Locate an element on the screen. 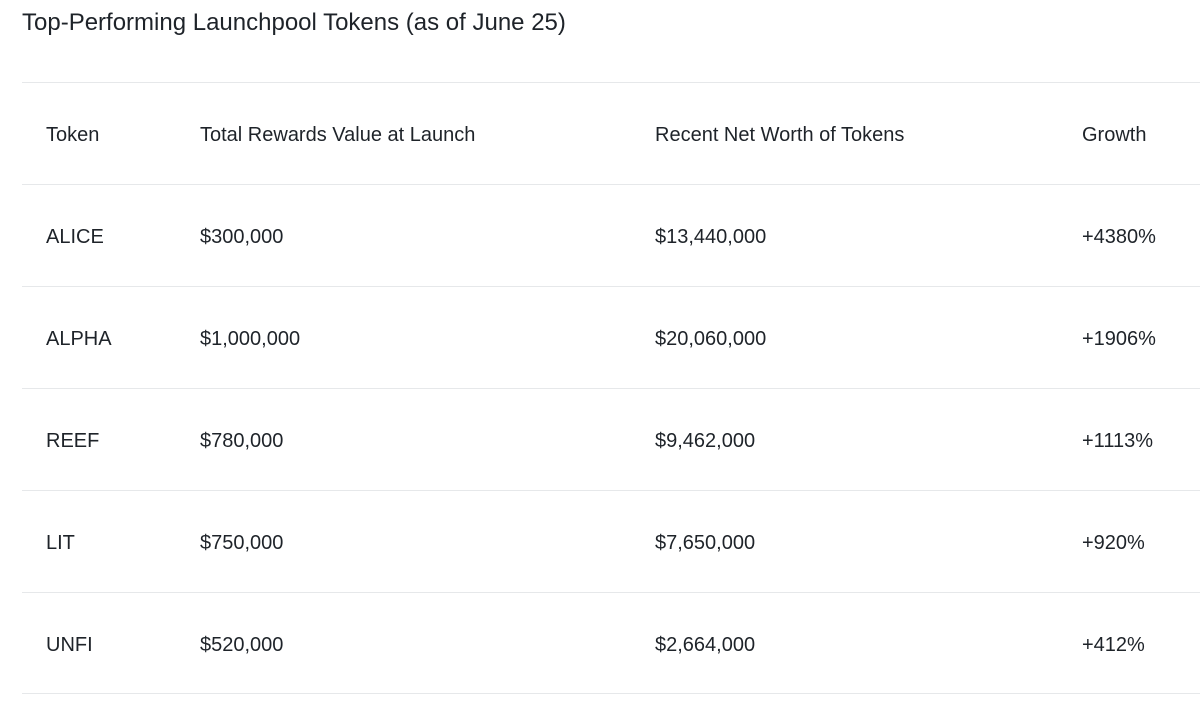 This screenshot has height=724, width=1200. cell-total-rewards: $780,000 is located at coordinates (242, 441).